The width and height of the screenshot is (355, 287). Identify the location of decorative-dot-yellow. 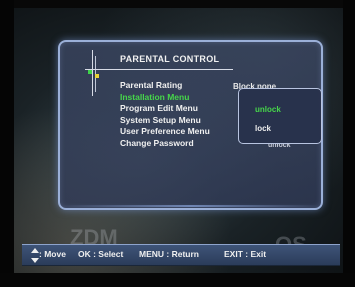
(97, 76).